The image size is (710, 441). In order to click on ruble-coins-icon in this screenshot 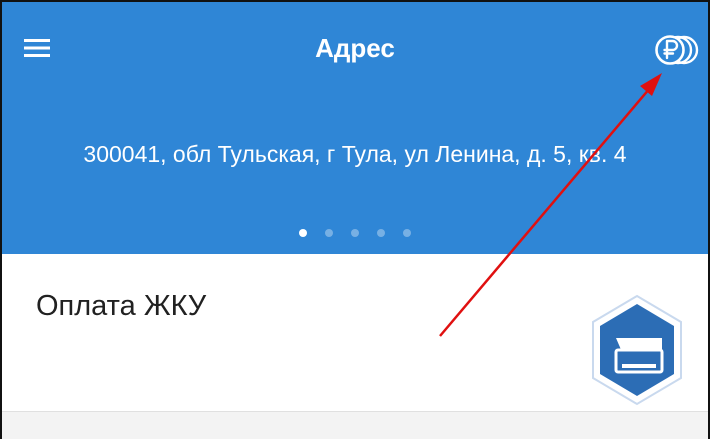, I will do `click(677, 50)`.